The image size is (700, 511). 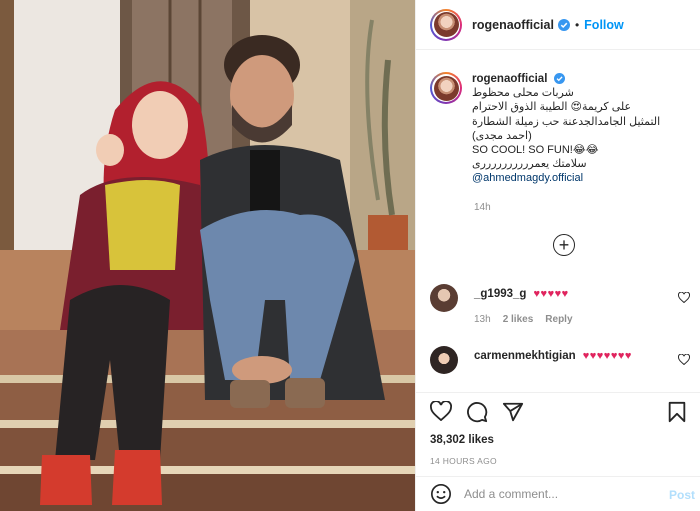 I want to click on add-comment-bar: Post, so click(x=558, y=493).